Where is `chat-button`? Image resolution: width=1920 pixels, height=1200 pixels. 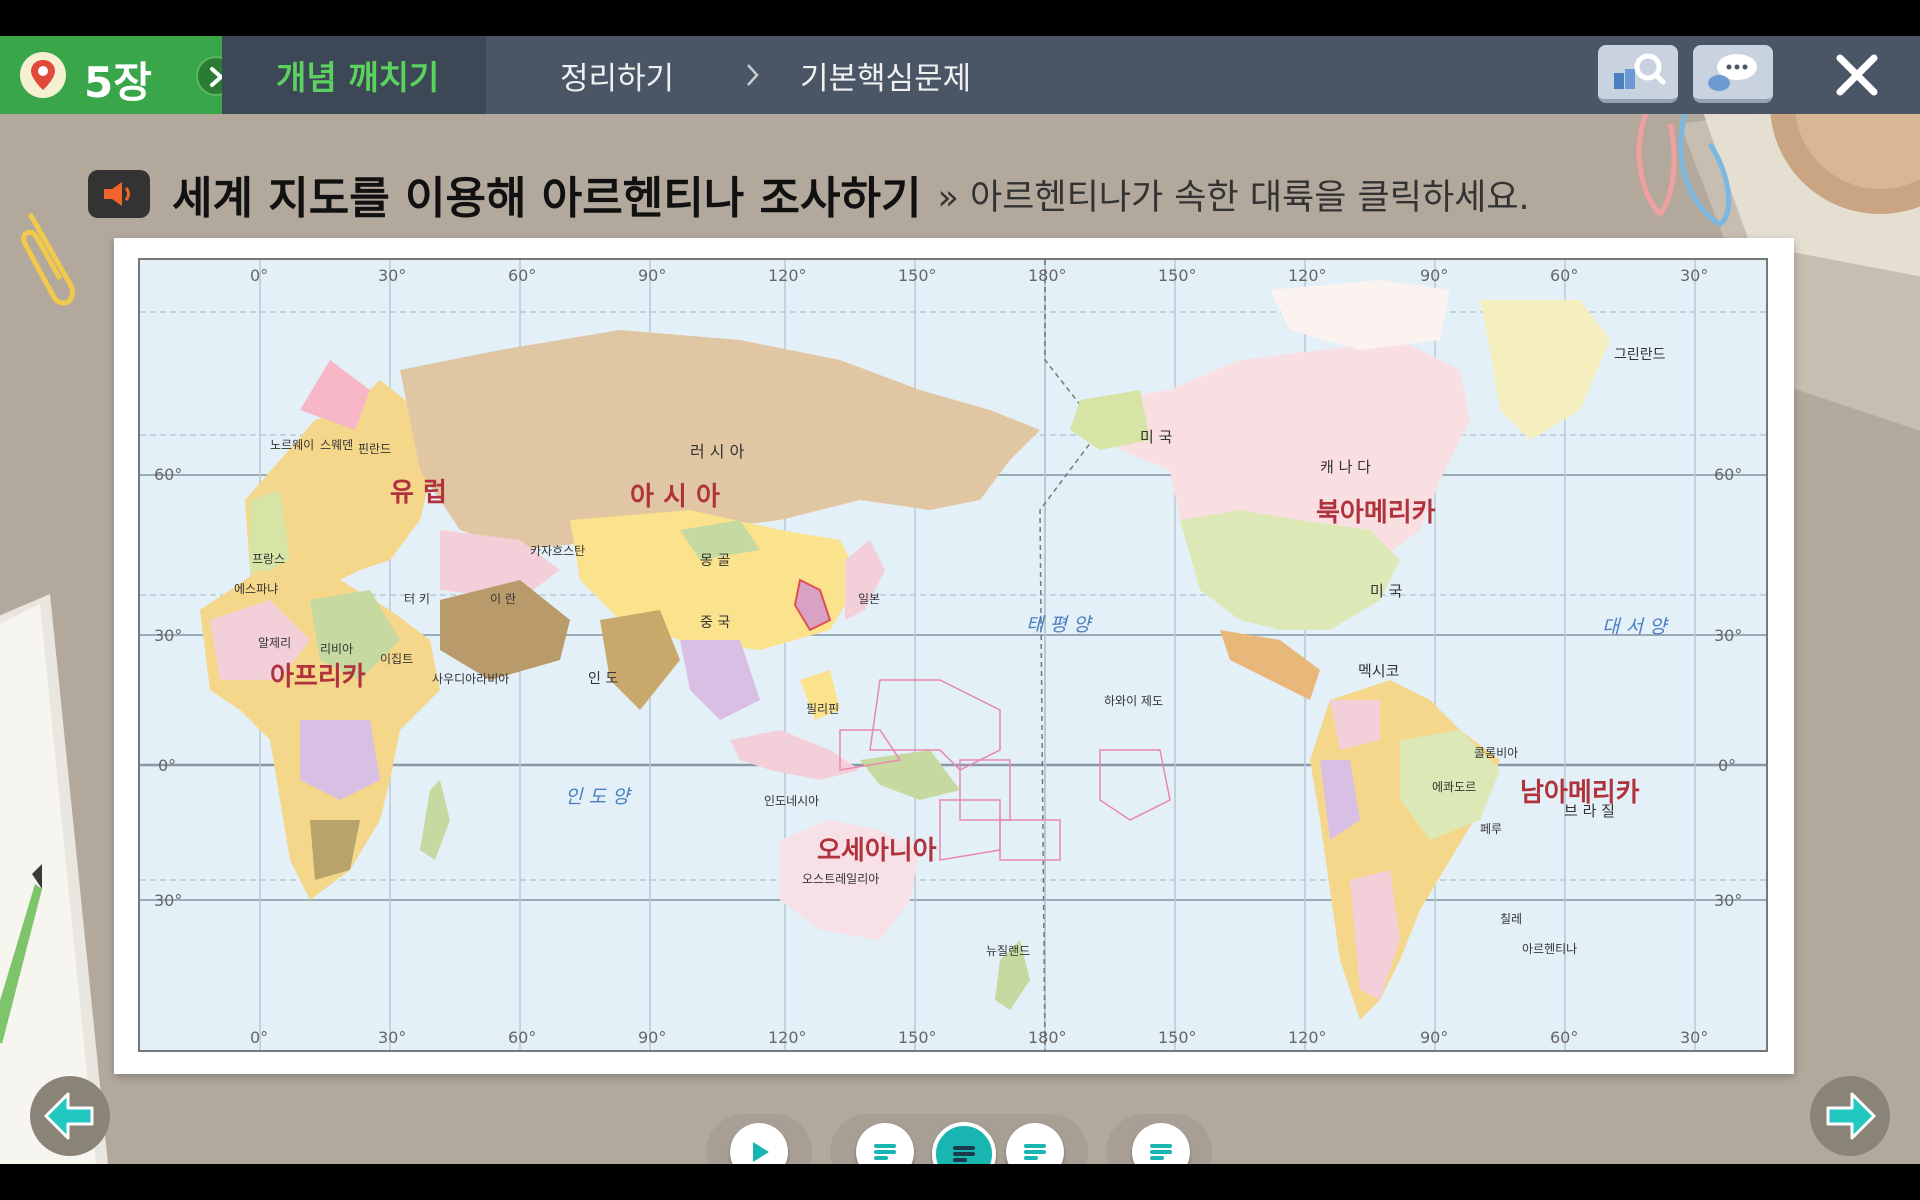 chat-button is located at coordinates (1733, 74).